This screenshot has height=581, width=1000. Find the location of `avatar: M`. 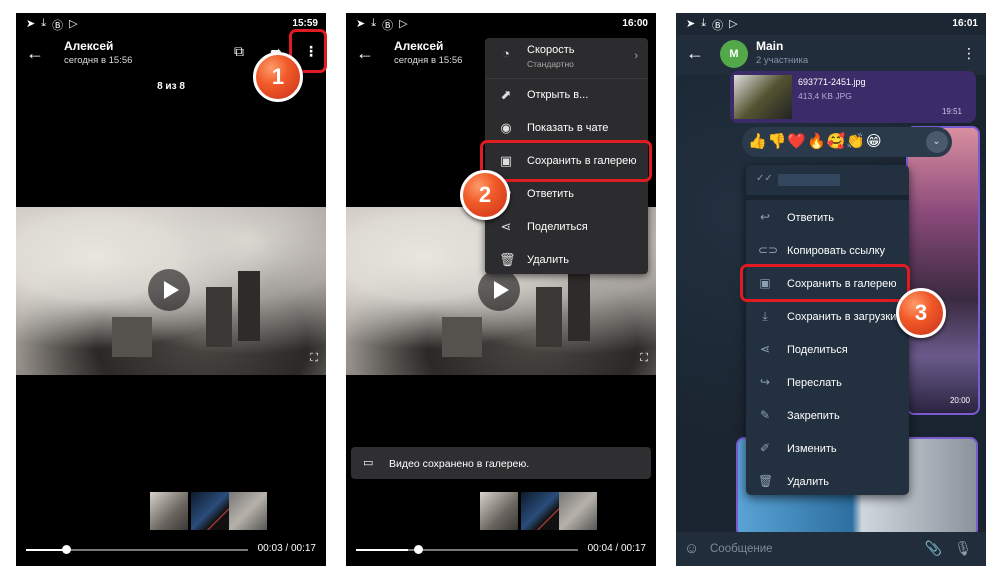

avatar: M is located at coordinates (734, 54).